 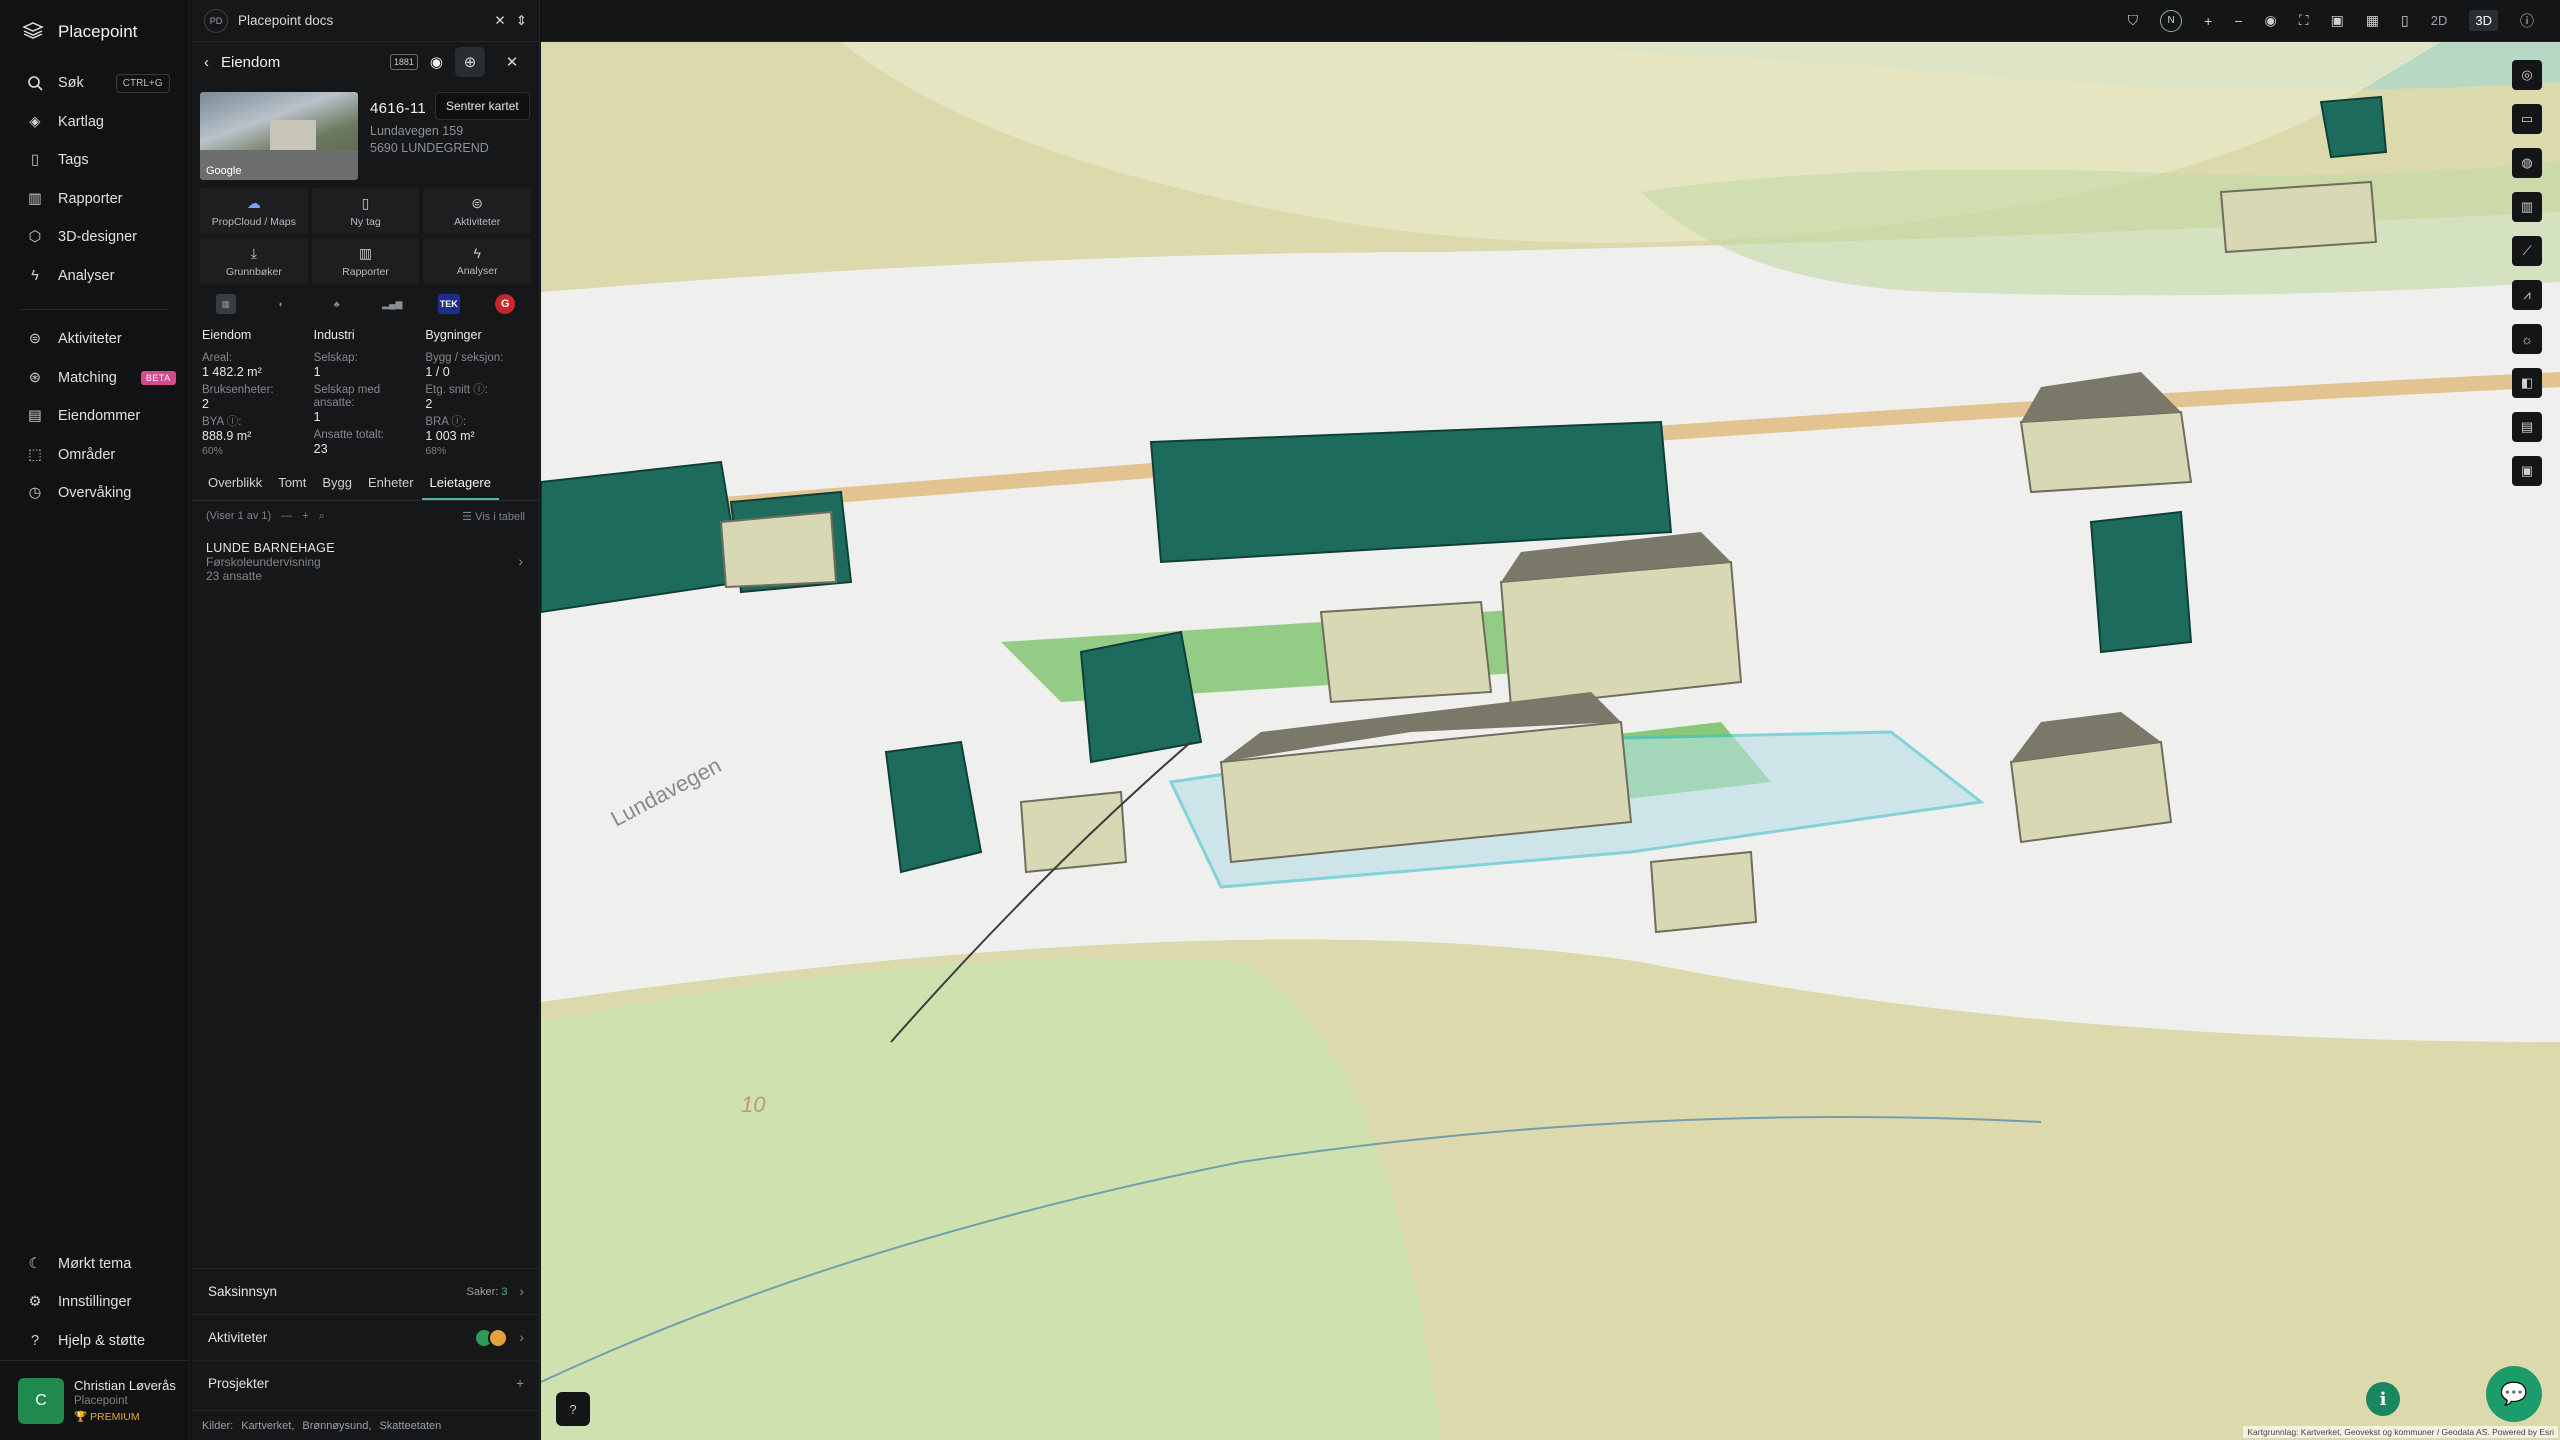 What do you see at coordinates (251, 62) in the screenshot?
I see `panel-title: Eiendom` at bounding box center [251, 62].